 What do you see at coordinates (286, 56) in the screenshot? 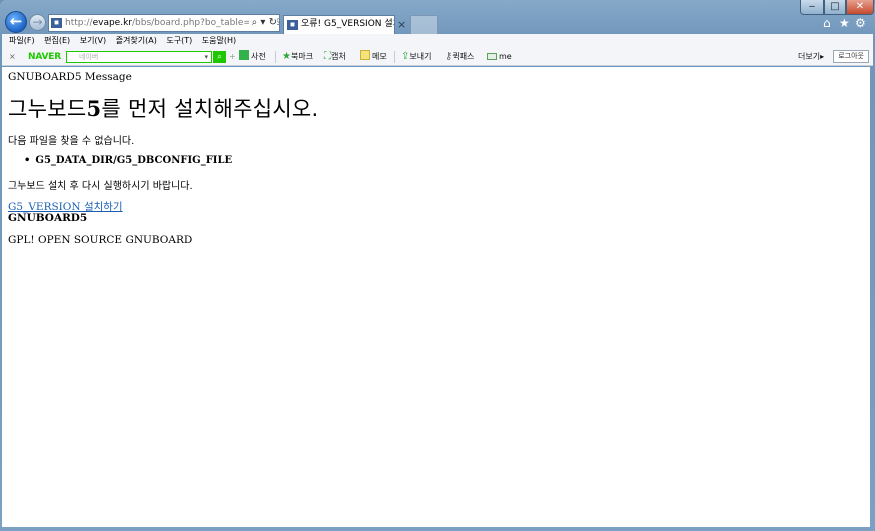
I see `bookmark-star-icon: ★` at bounding box center [286, 56].